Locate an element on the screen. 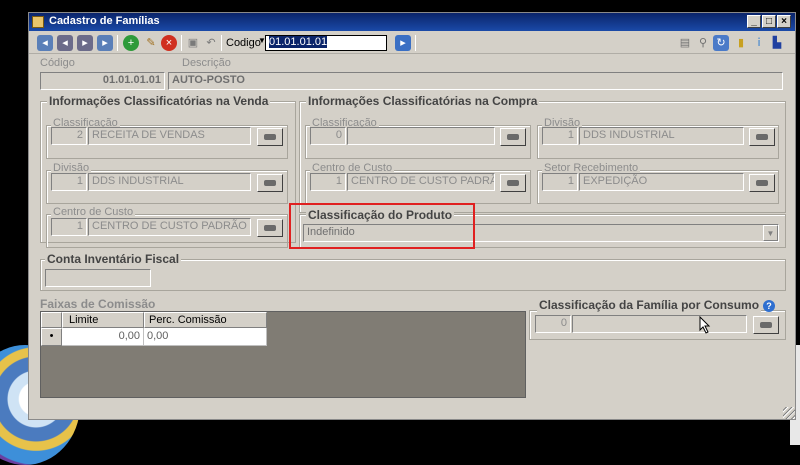 This screenshot has height=465, width=800. compra-divisao-lookup-button is located at coordinates (762, 137).